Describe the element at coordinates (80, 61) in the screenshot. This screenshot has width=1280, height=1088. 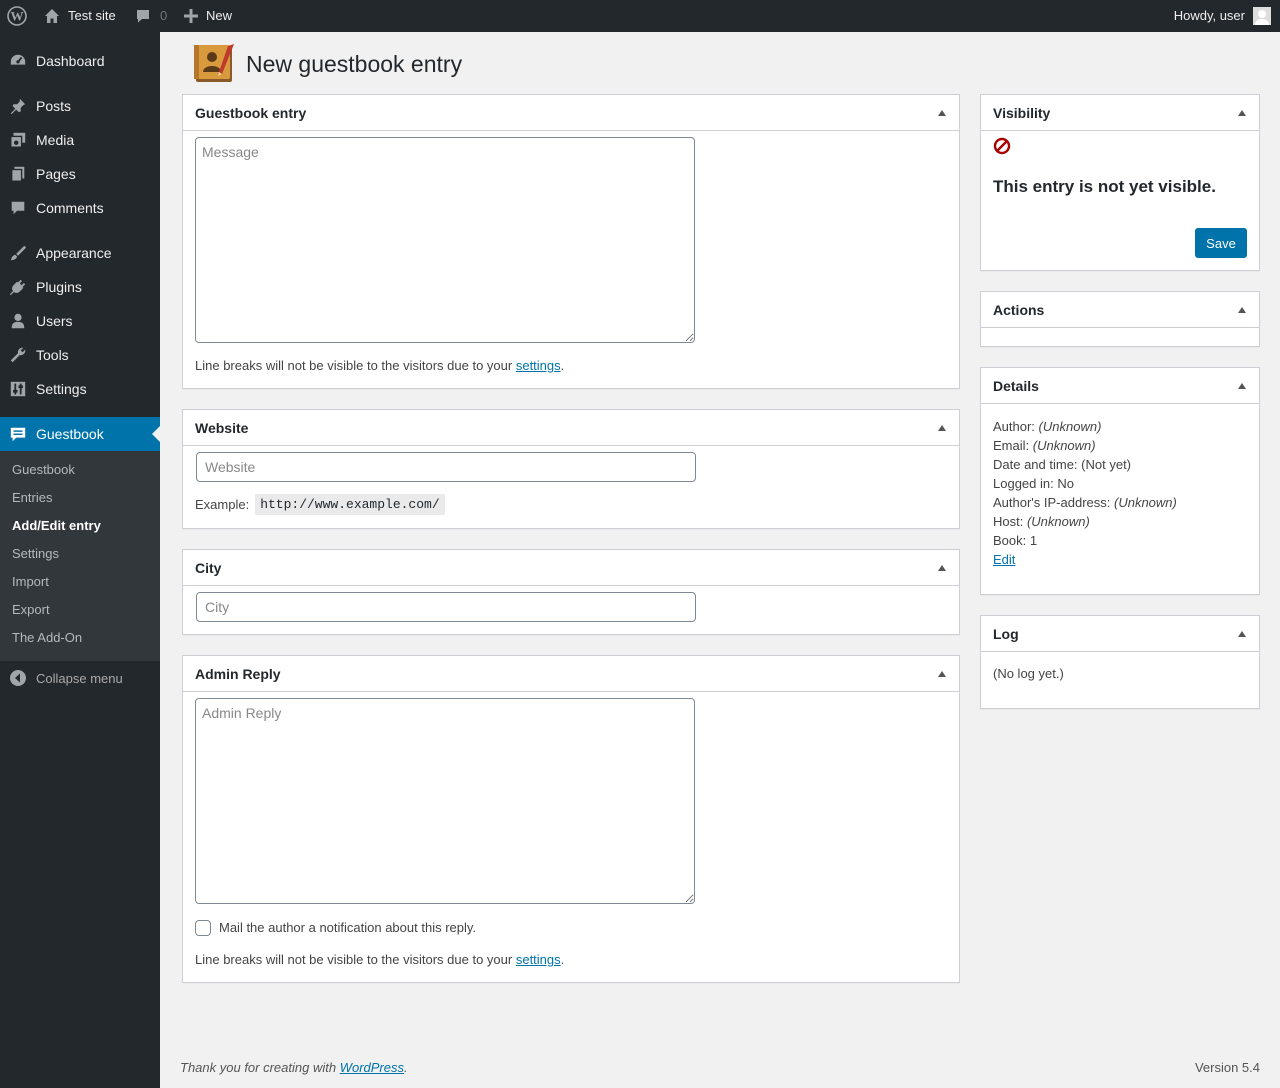
I see `menu-item-dashboard: Dashboard` at that location.